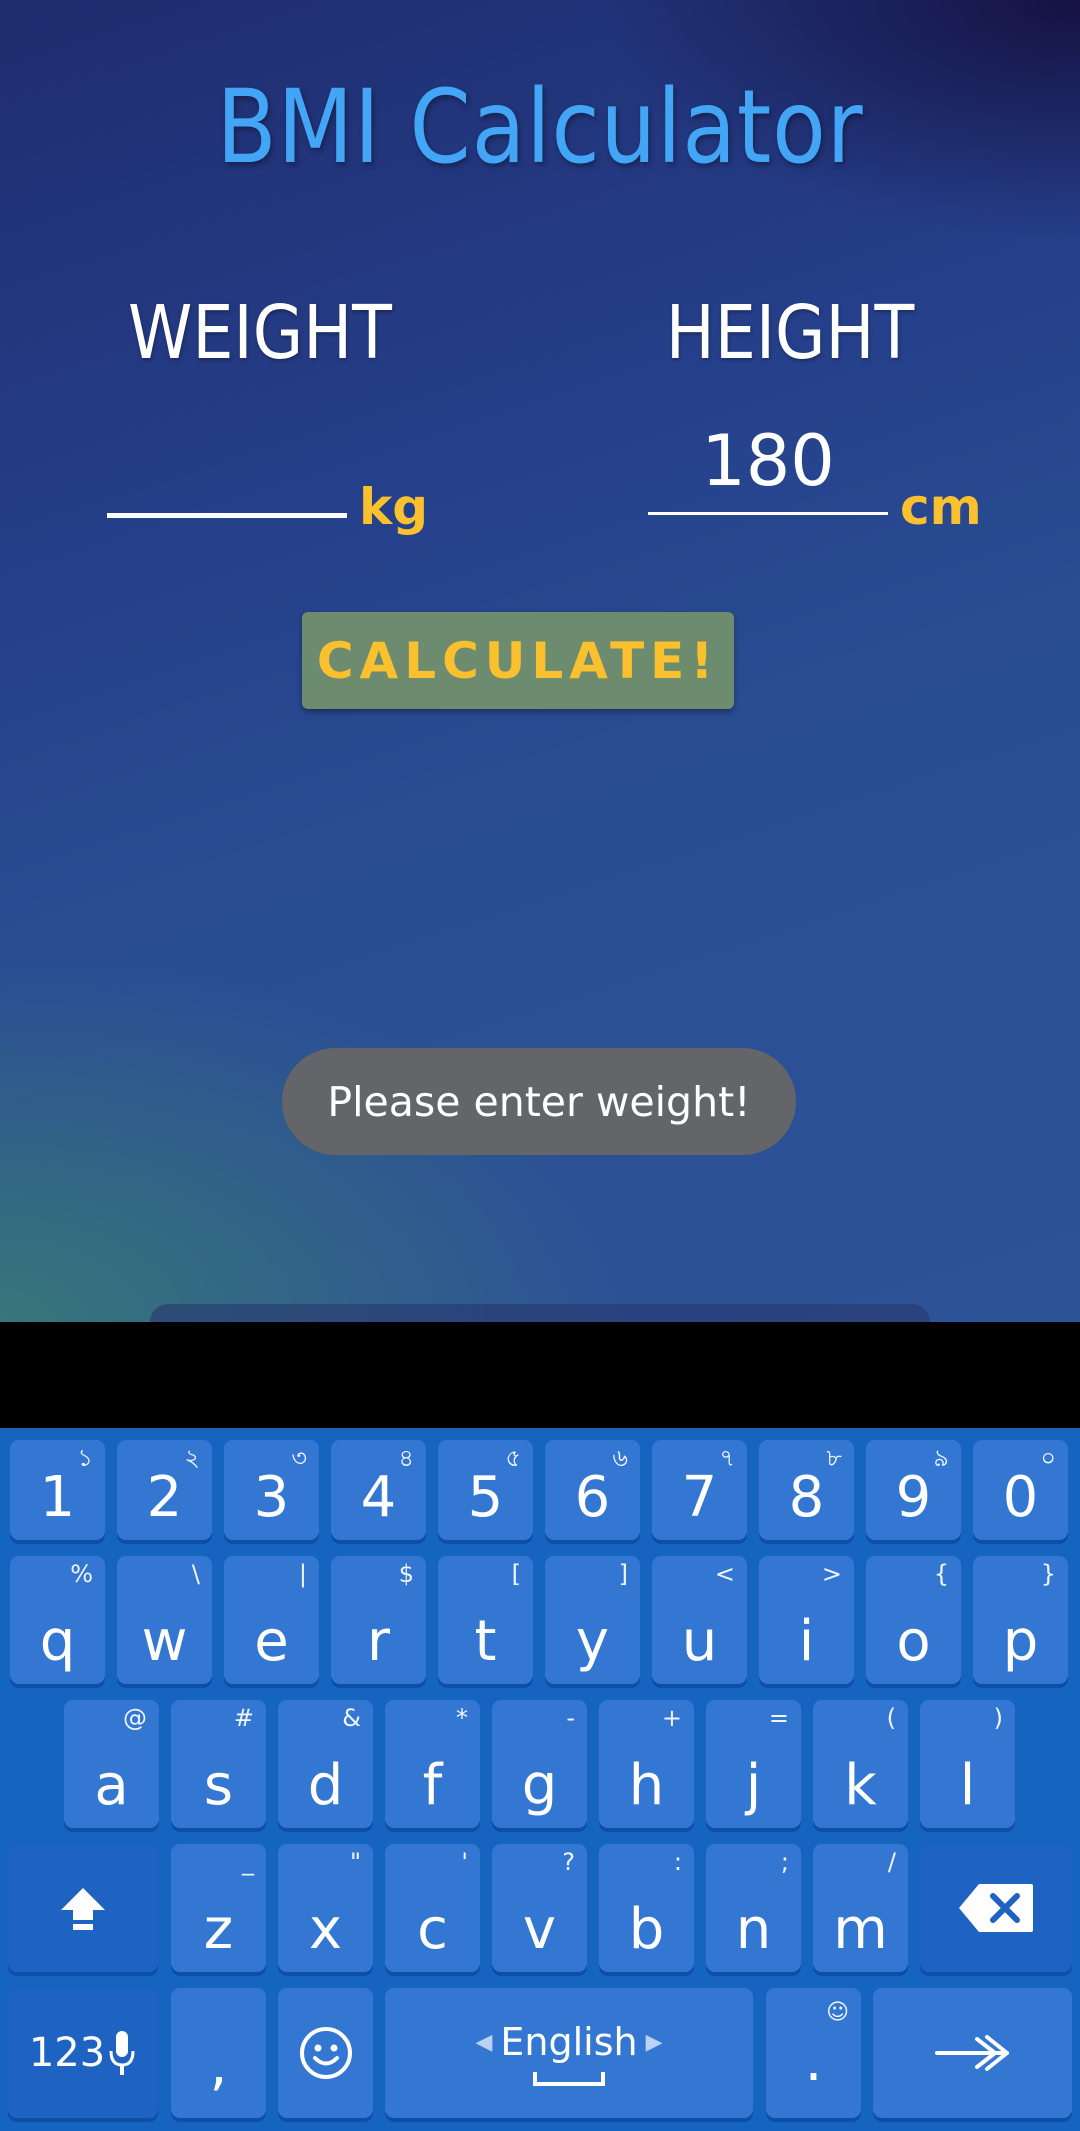  I want to click on key-hint: ০, so click(1048, 1458).